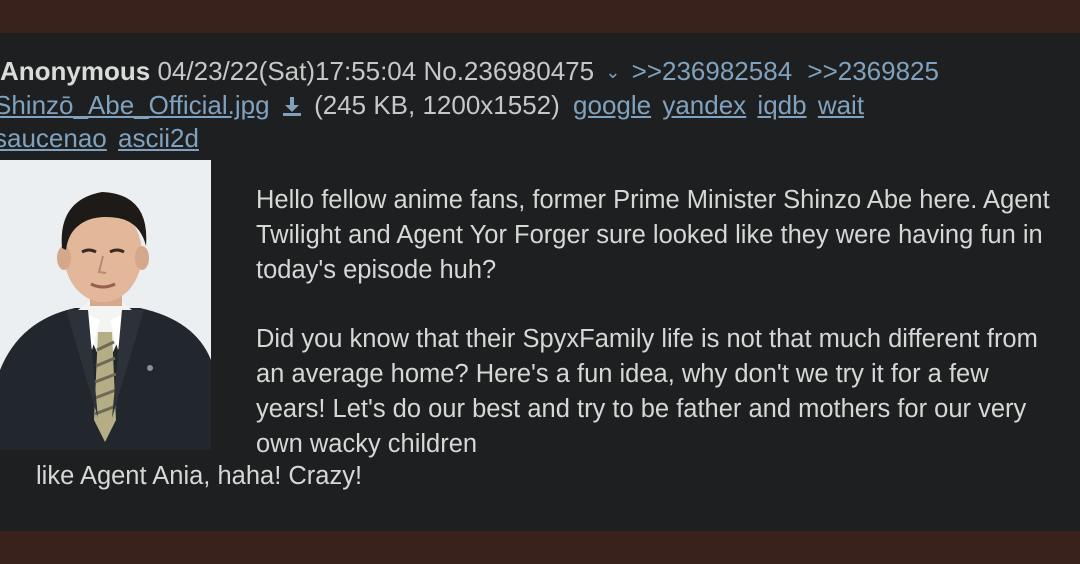 The height and width of the screenshot is (564, 1080). What do you see at coordinates (287, 71) in the screenshot?
I see `post-date: 04/23/22(Sat)17:55:04` at bounding box center [287, 71].